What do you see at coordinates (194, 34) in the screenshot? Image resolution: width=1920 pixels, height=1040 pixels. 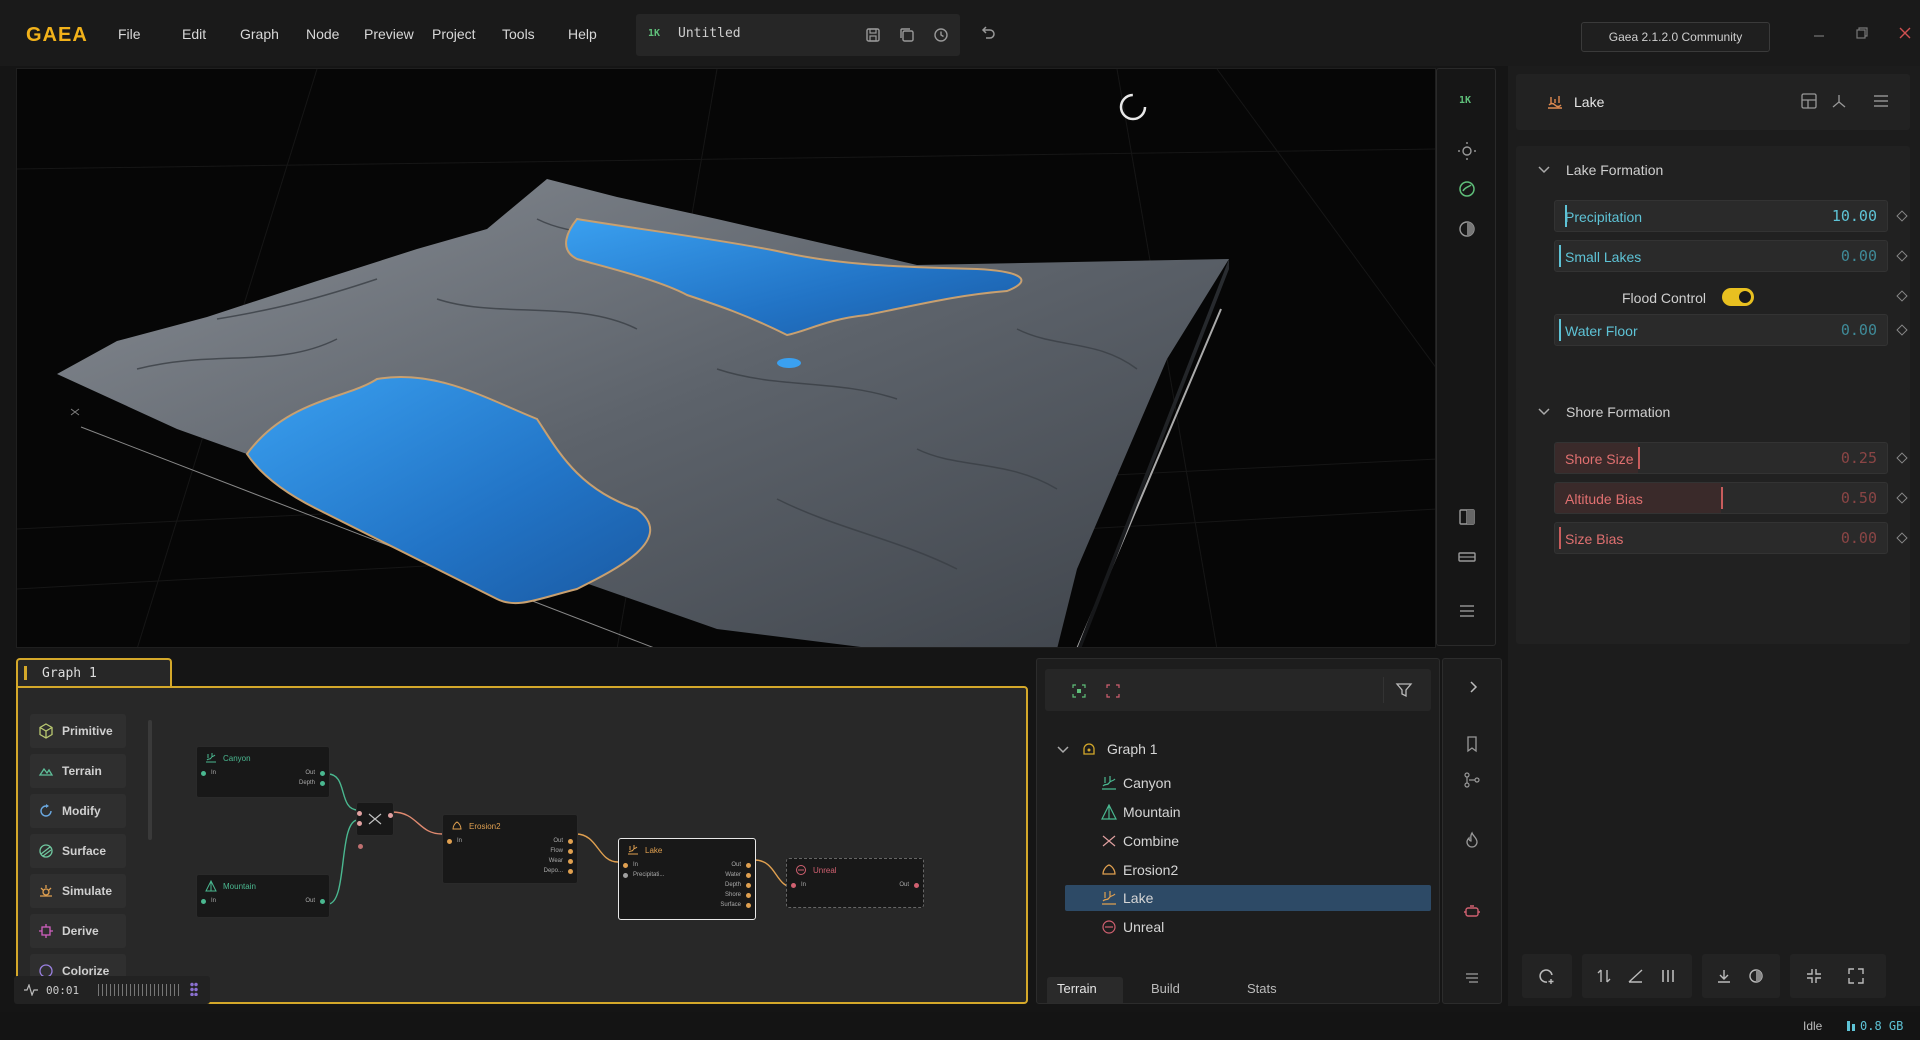 I see `menu-edit: Edit` at bounding box center [194, 34].